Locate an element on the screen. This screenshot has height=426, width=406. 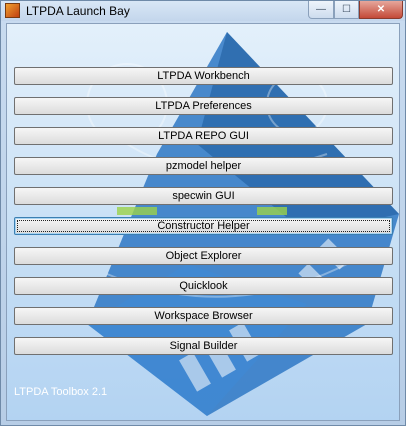
quicklook-label: Quicklook is located at coordinates (203, 286).